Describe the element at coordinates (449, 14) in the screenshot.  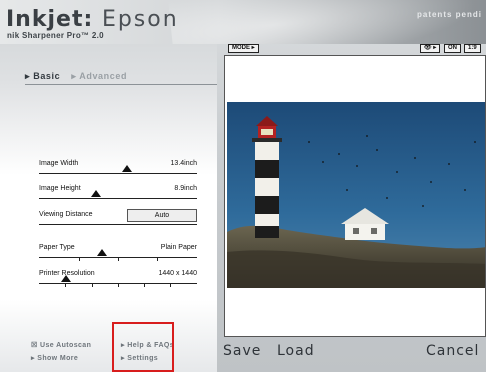
I see `patents-text: patents pendi` at that location.